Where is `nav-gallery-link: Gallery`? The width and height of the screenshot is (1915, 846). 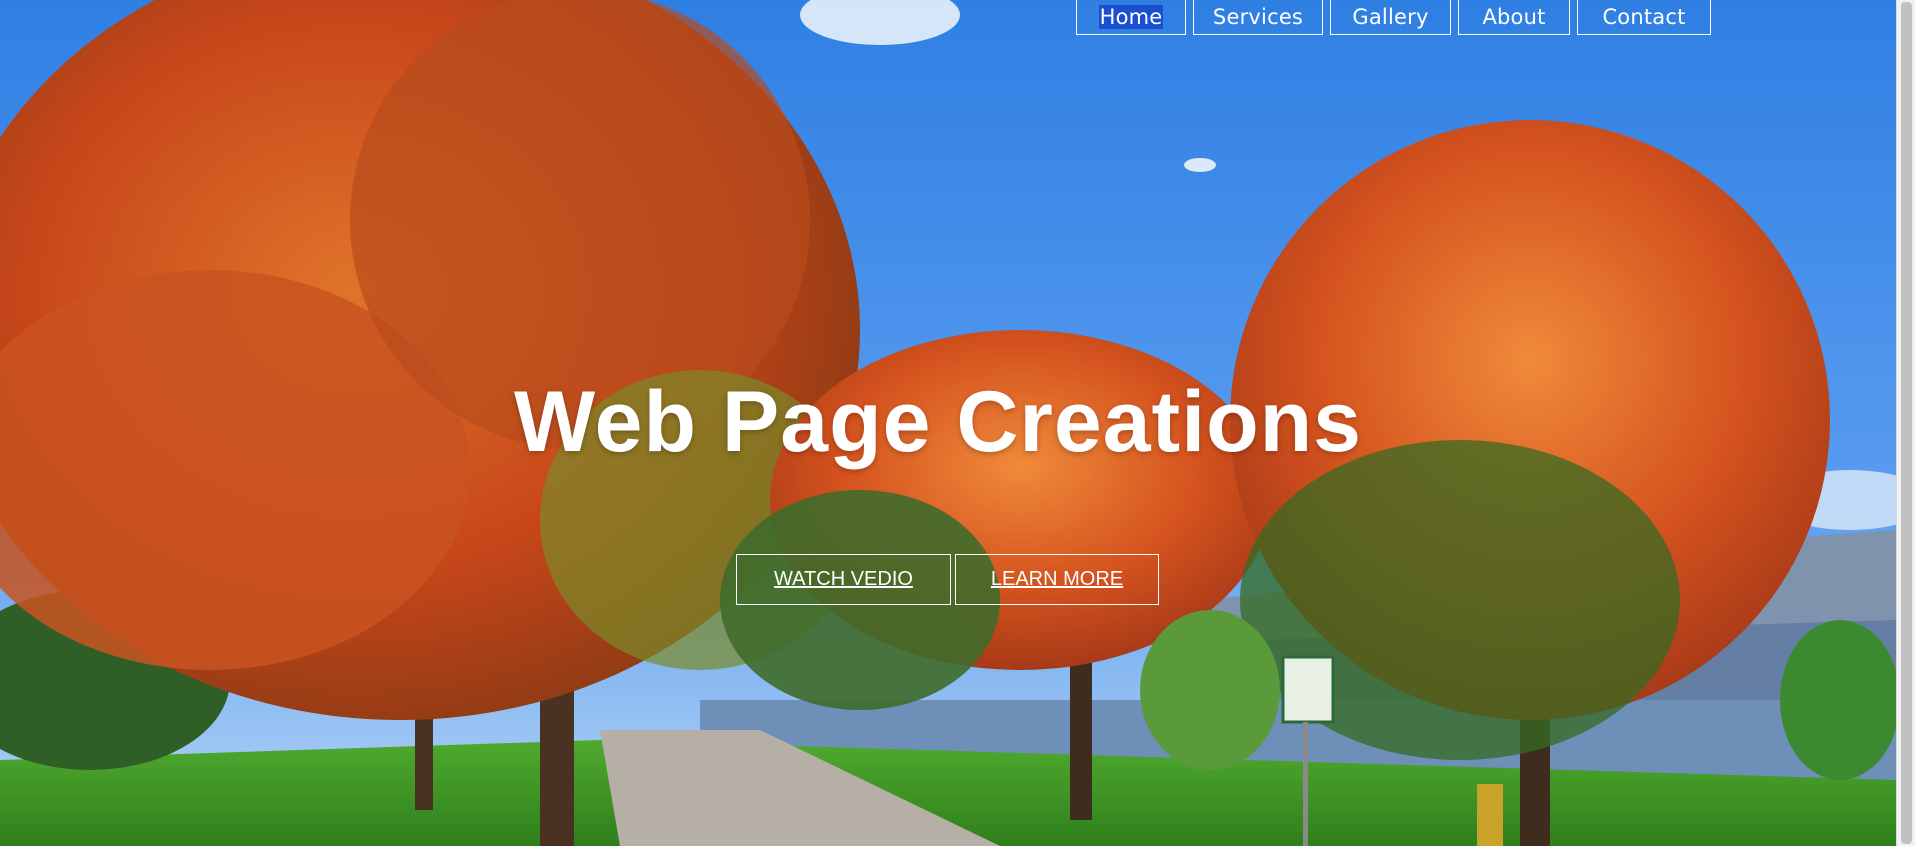
nav-gallery-link: Gallery is located at coordinates (1390, 17).